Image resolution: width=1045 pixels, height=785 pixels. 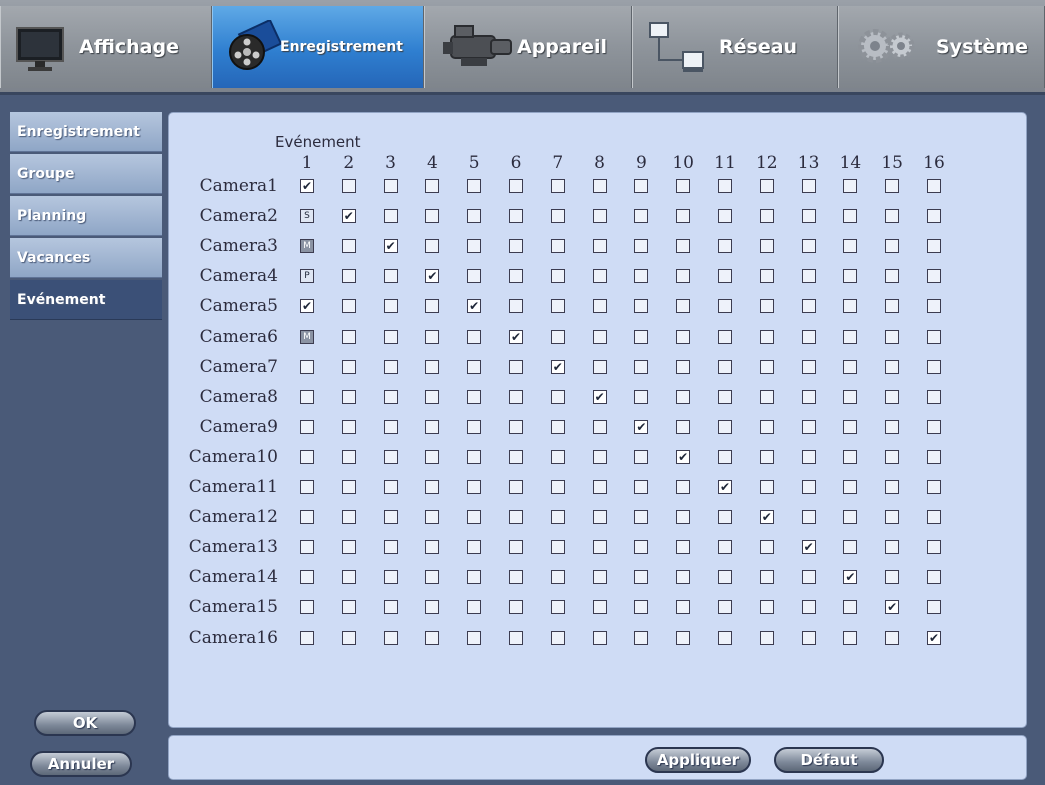 I want to click on sidebar-item-evenement: Evénement, so click(x=86, y=300).